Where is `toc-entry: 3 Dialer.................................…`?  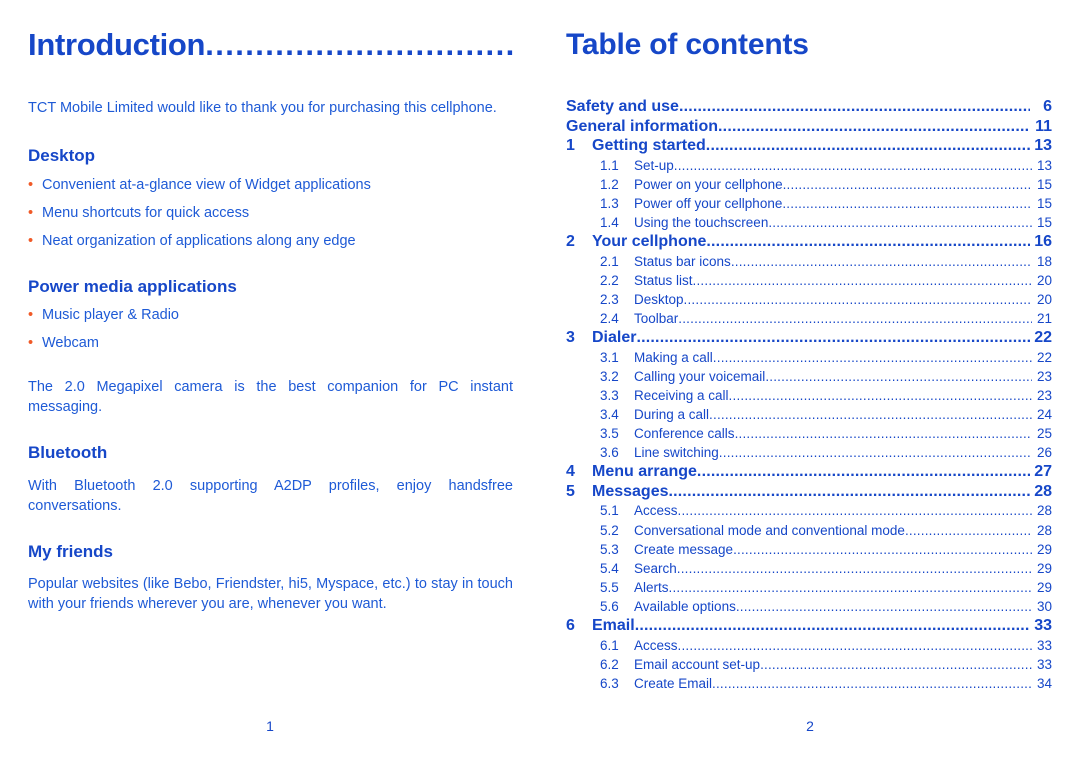 toc-entry: 3 Dialer.................................… is located at coordinates (809, 338).